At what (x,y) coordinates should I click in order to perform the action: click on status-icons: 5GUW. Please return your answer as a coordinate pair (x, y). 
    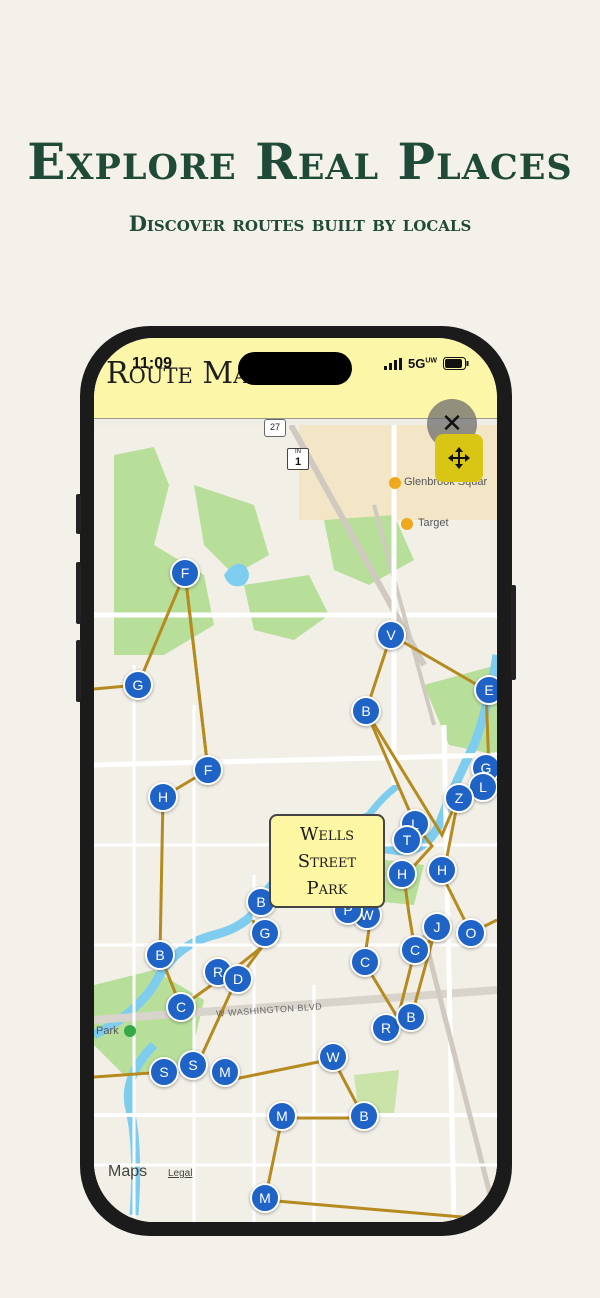
    Looking at the image, I should click on (426, 363).